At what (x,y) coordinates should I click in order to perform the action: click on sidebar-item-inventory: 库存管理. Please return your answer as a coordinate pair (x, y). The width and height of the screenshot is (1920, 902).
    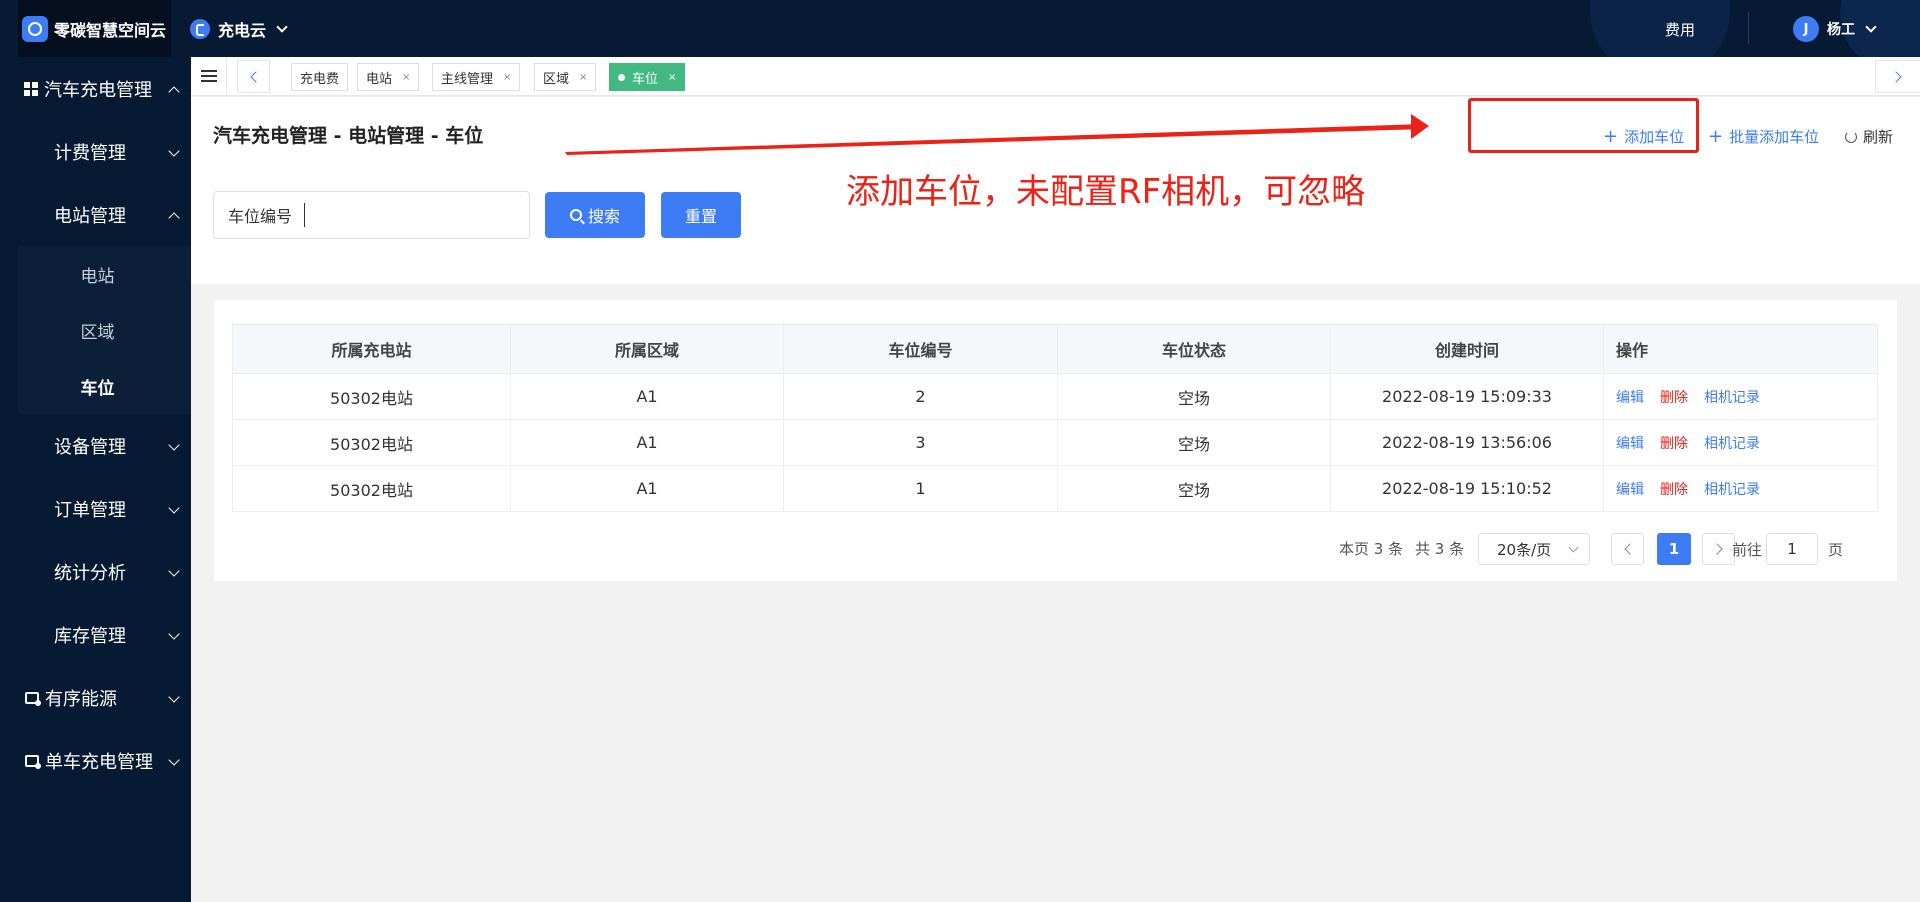
    Looking at the image, I should click on (95, 634).